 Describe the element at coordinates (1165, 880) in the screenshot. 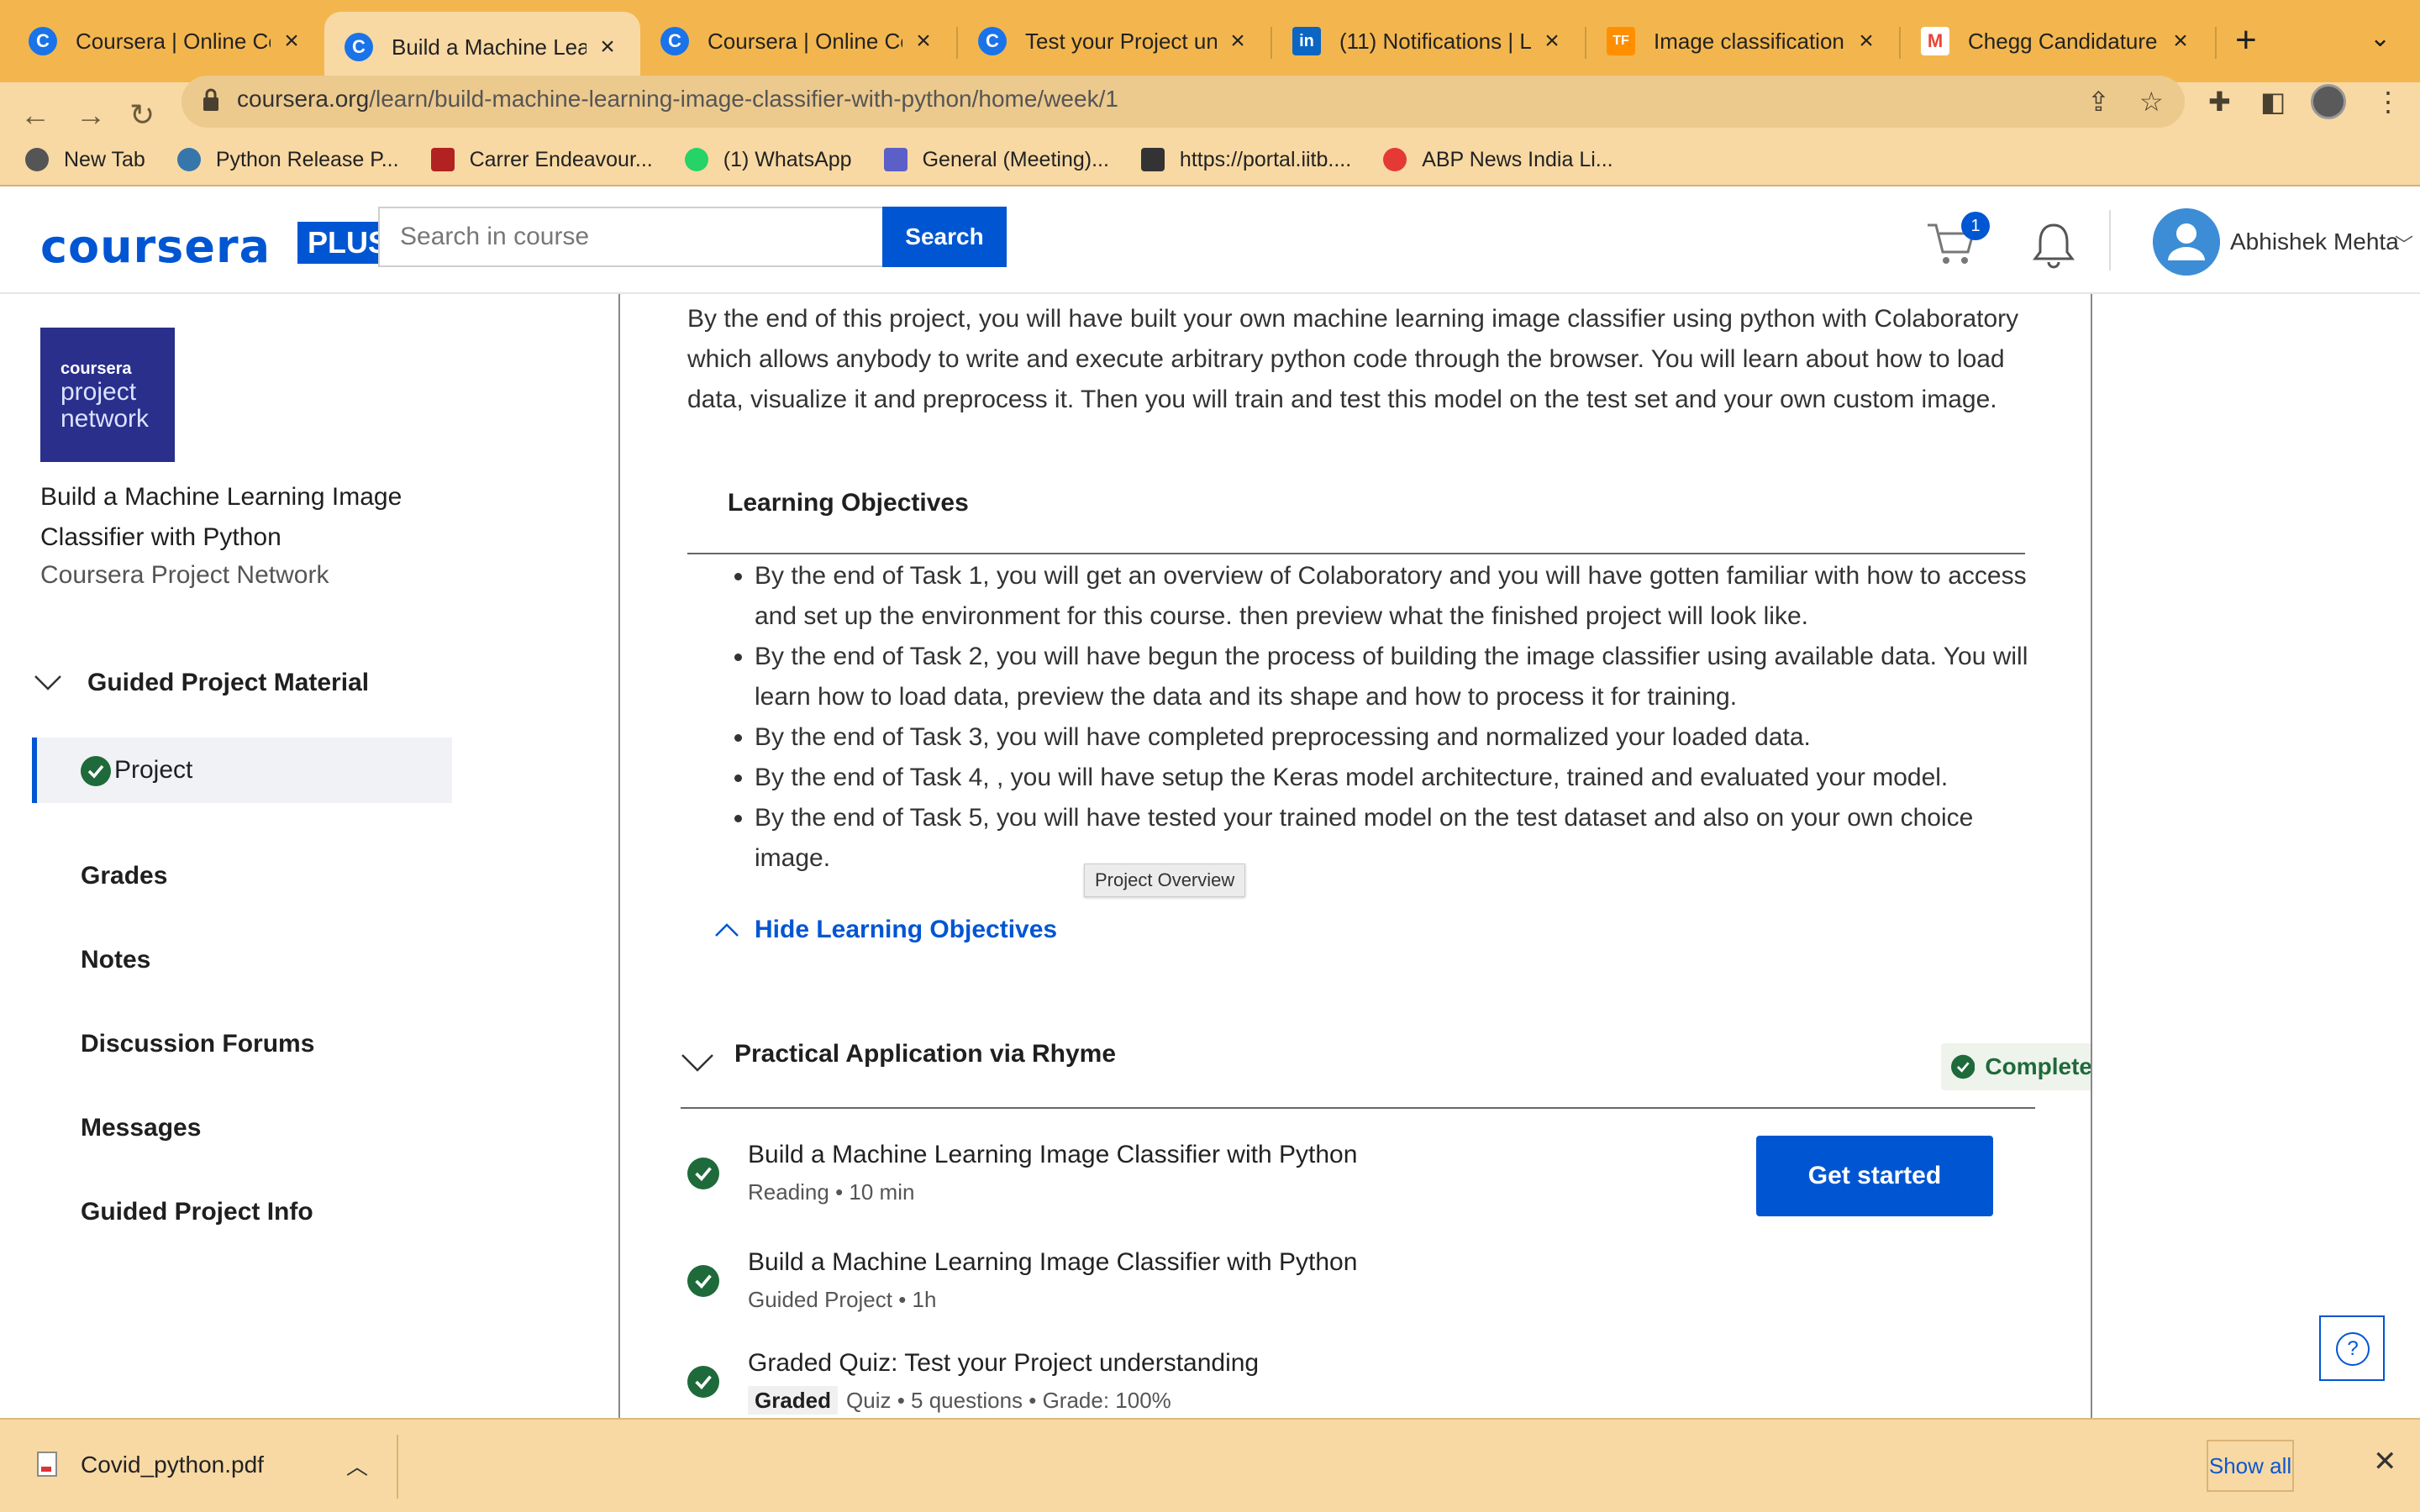

I see `tooltip: Project Overview` at that location.